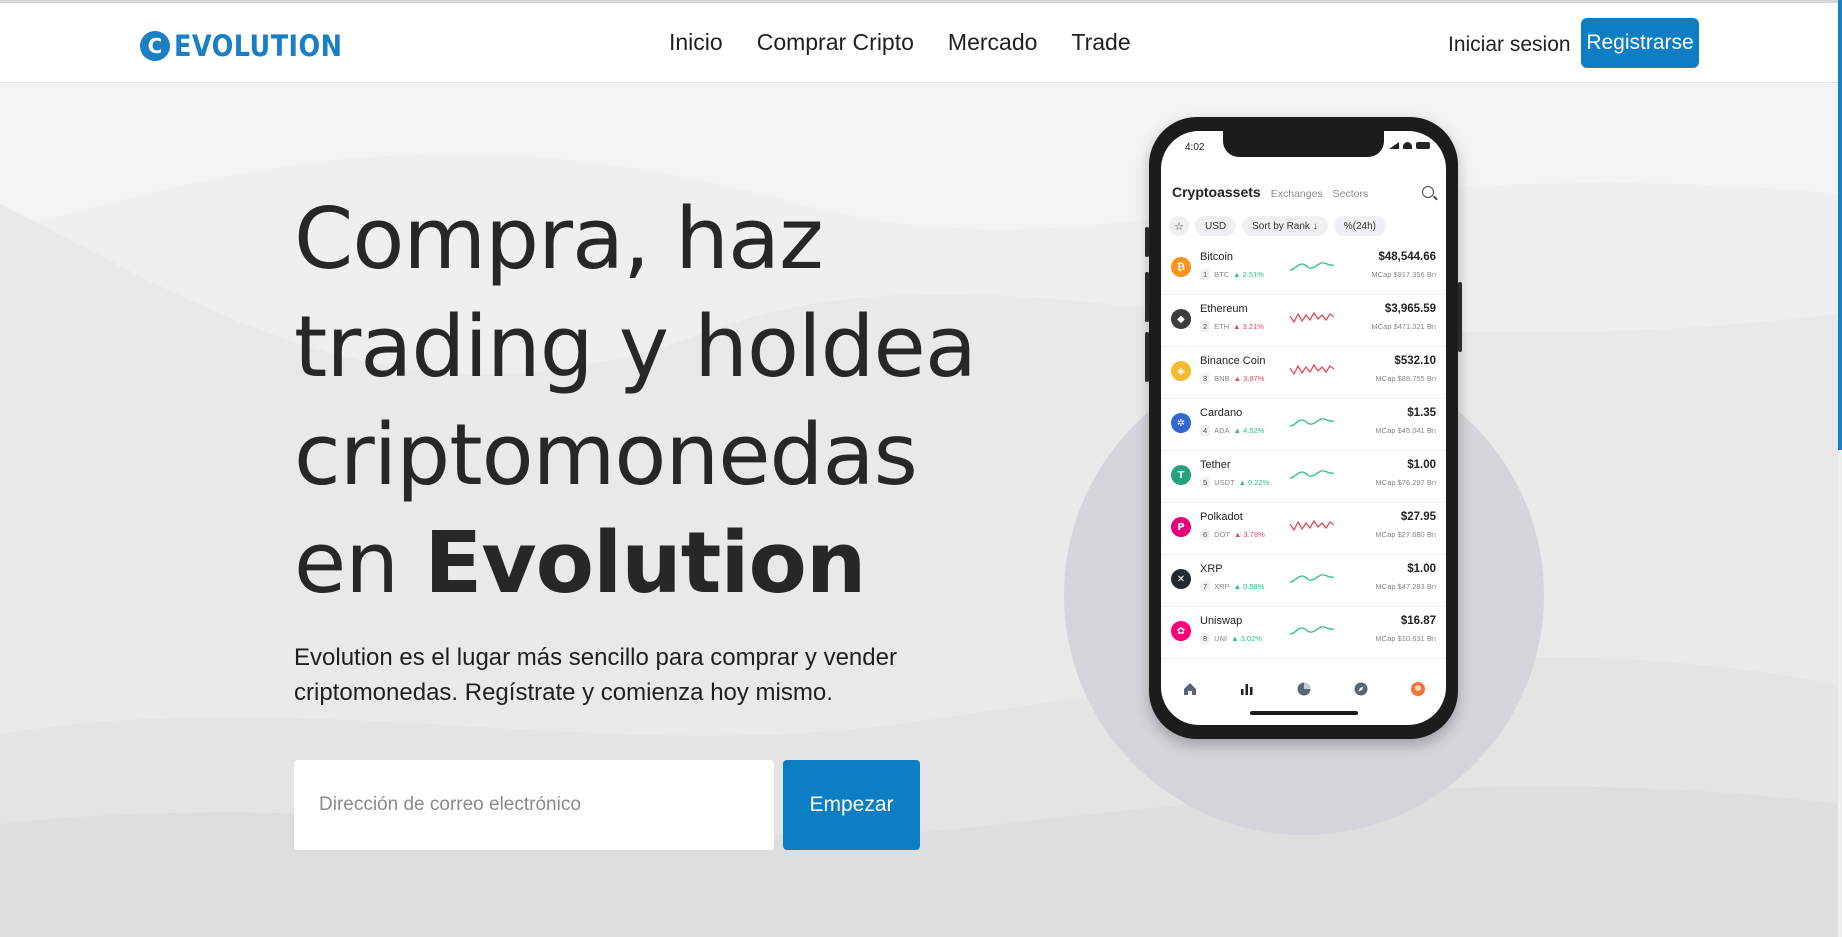 Image resolution: width=1842 pixels, height=937 pixels. What do you see at coordinates (1403, 274) in the screenshot?
I see `coin-market-cap: MCap $917.356 Bn` at bounding box center [1403, 274].